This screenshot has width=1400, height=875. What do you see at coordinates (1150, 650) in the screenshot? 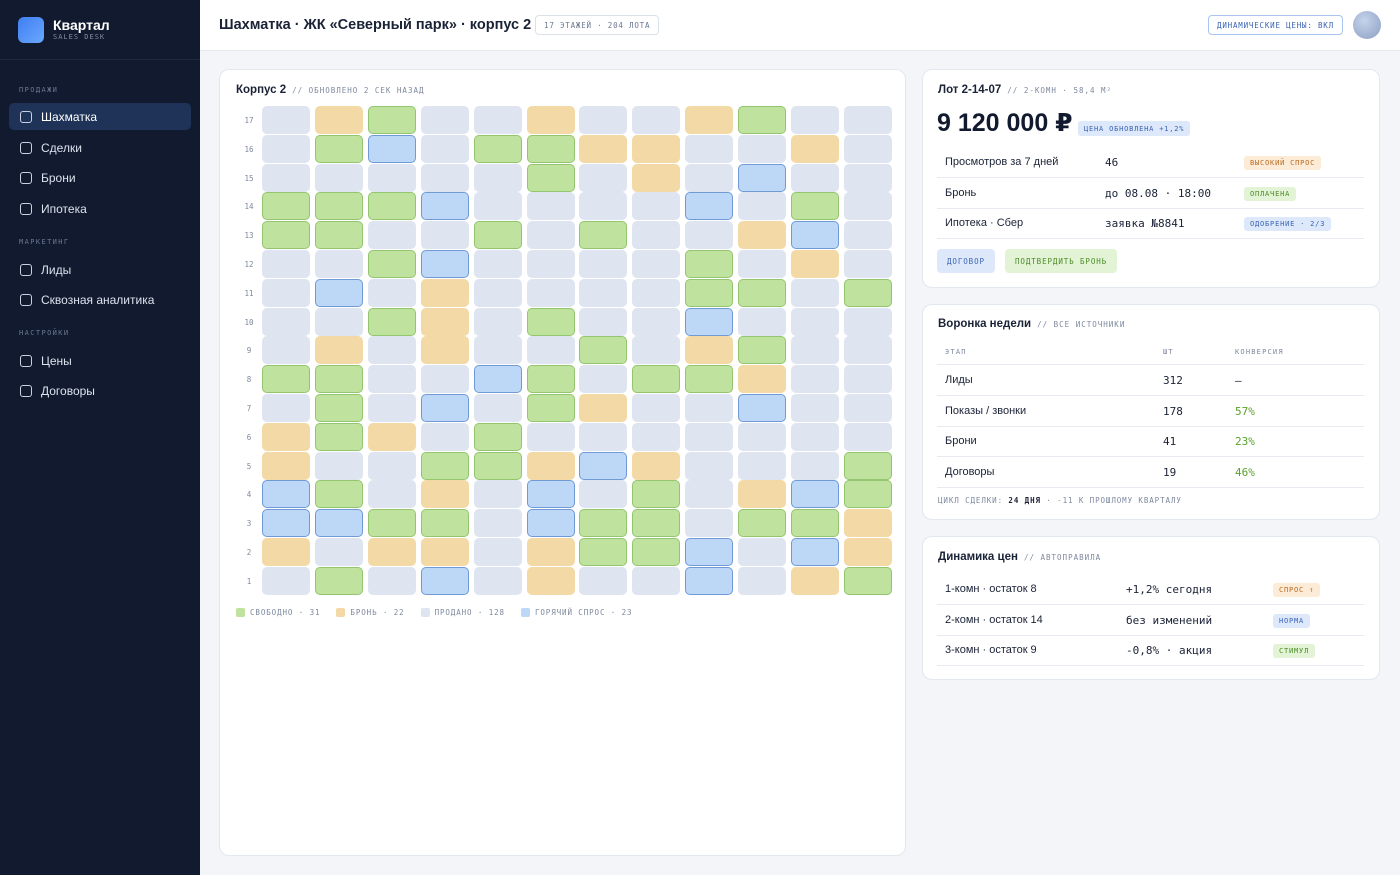
I see `price-rule-row: 3-комн · остаток 9 -0,8% · акция СТИМУЛ` at bounding box center [1150, 650].